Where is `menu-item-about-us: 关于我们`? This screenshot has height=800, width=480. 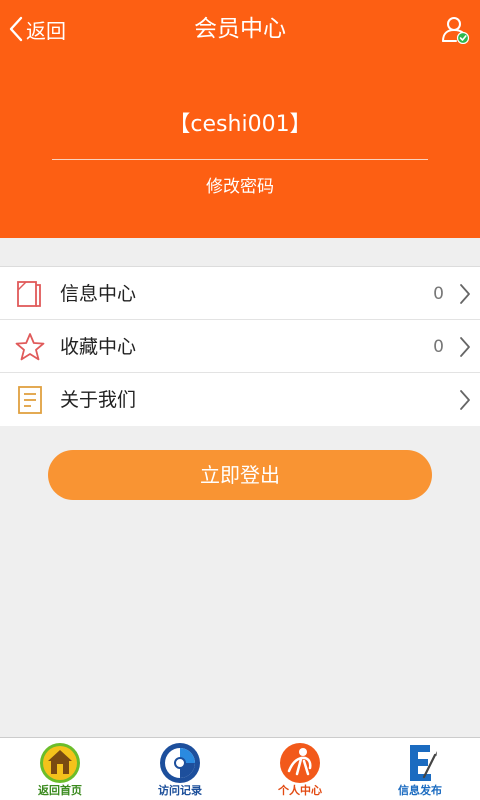 menu-item-about-us: 关于我们 is located at coordinates (240, 399).